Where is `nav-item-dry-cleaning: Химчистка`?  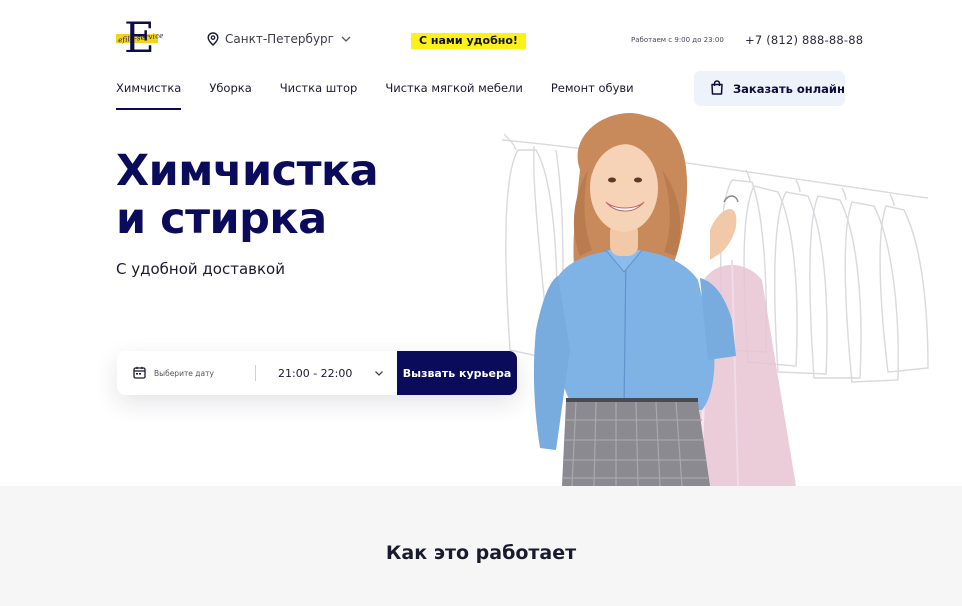 nav-item-dry-cleaning: Химчистка is located at coordinates (149, 95).